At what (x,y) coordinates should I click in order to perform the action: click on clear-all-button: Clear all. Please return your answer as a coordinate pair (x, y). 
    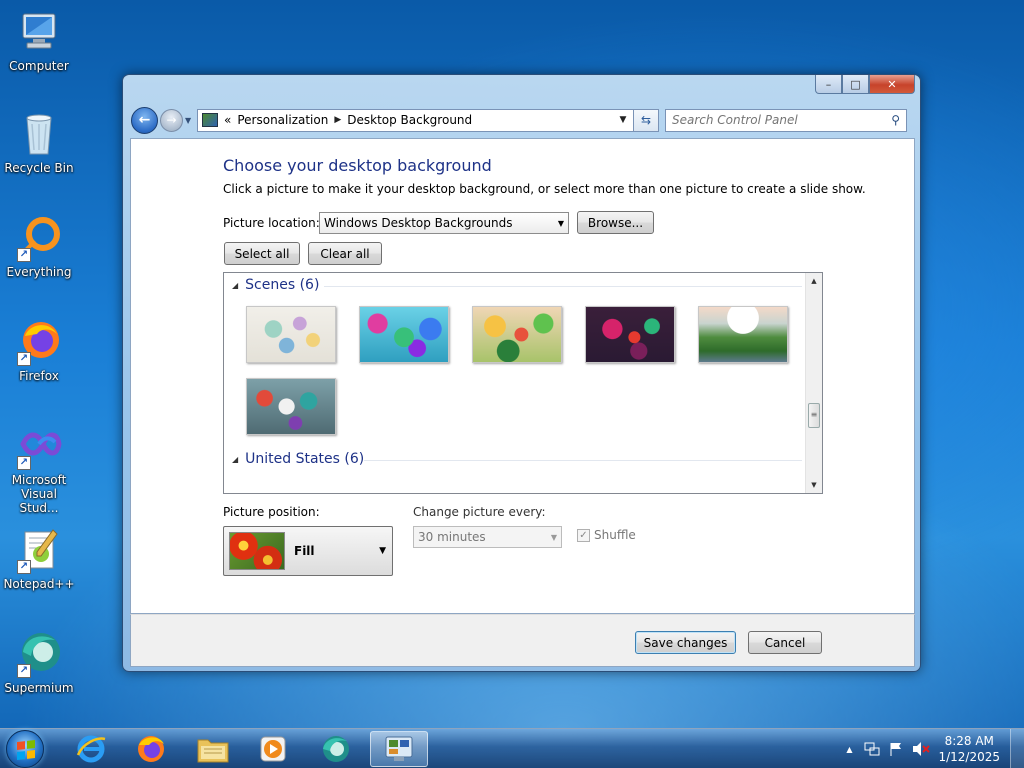
    Looking at the image, I should click on (345, 253).